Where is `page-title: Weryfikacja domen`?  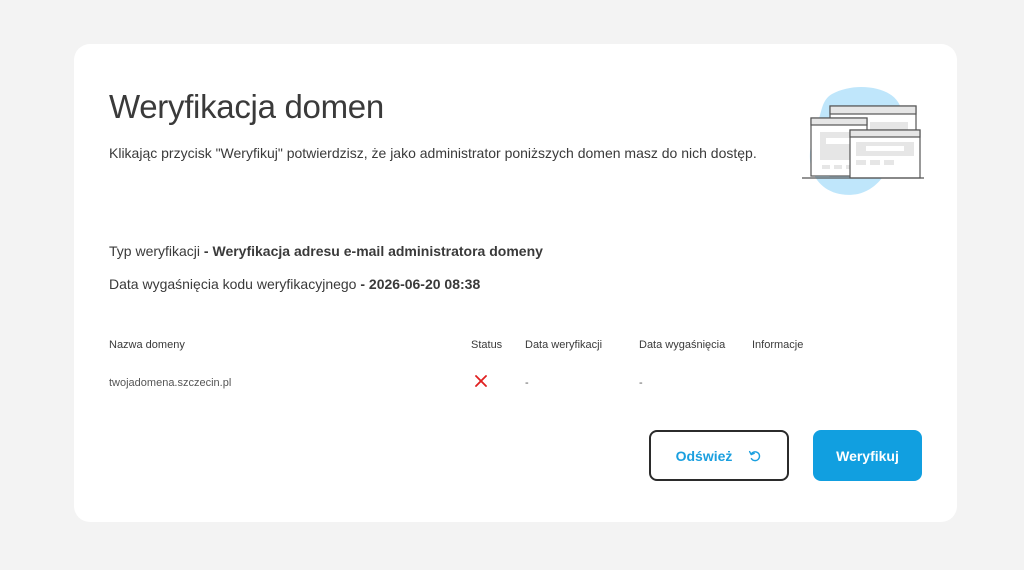
page-title: Weryfikacja domen is located at coordinates (246, 106).